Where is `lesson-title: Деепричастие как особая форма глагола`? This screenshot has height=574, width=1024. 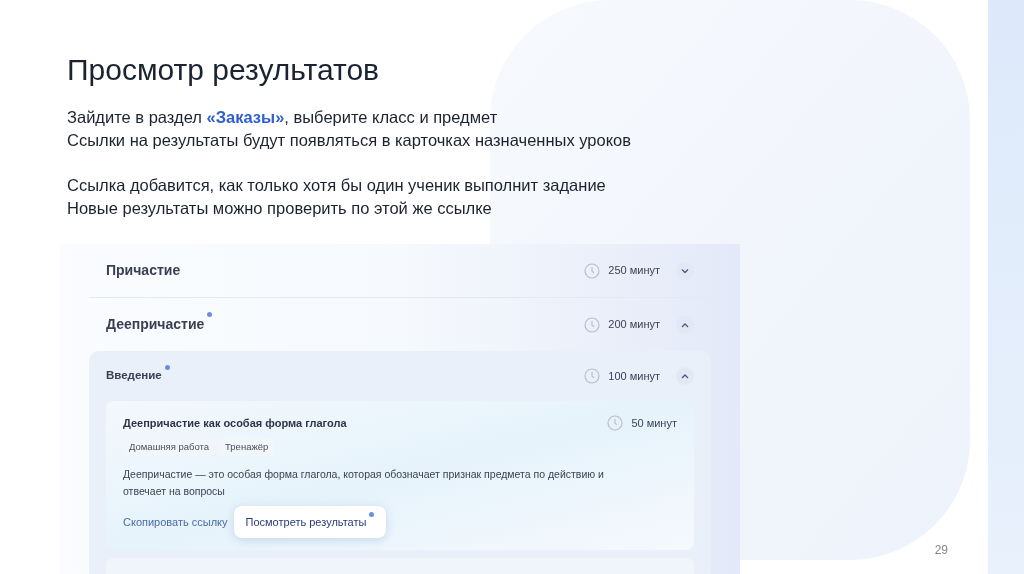
lesson-title: Деепричастие как особая форма глагола is located at coordinates (235, 423).